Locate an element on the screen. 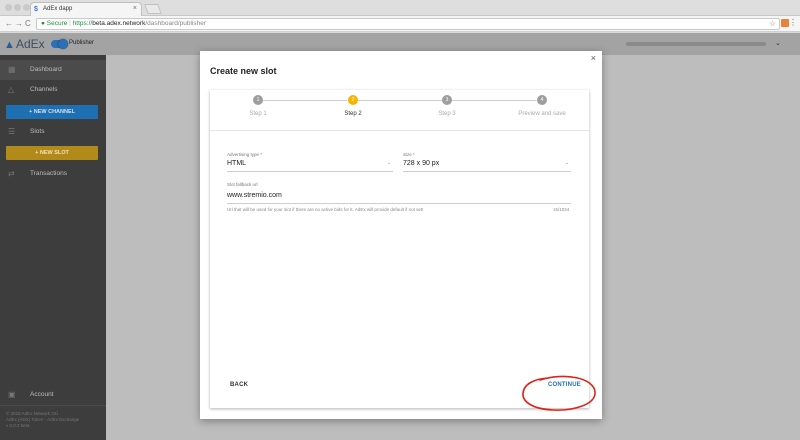 Image resolution: width=800 pixels, height=440 pixels. sidebar-item-dashboard: ▦ Dashboard is located at coordinates (53, 70).